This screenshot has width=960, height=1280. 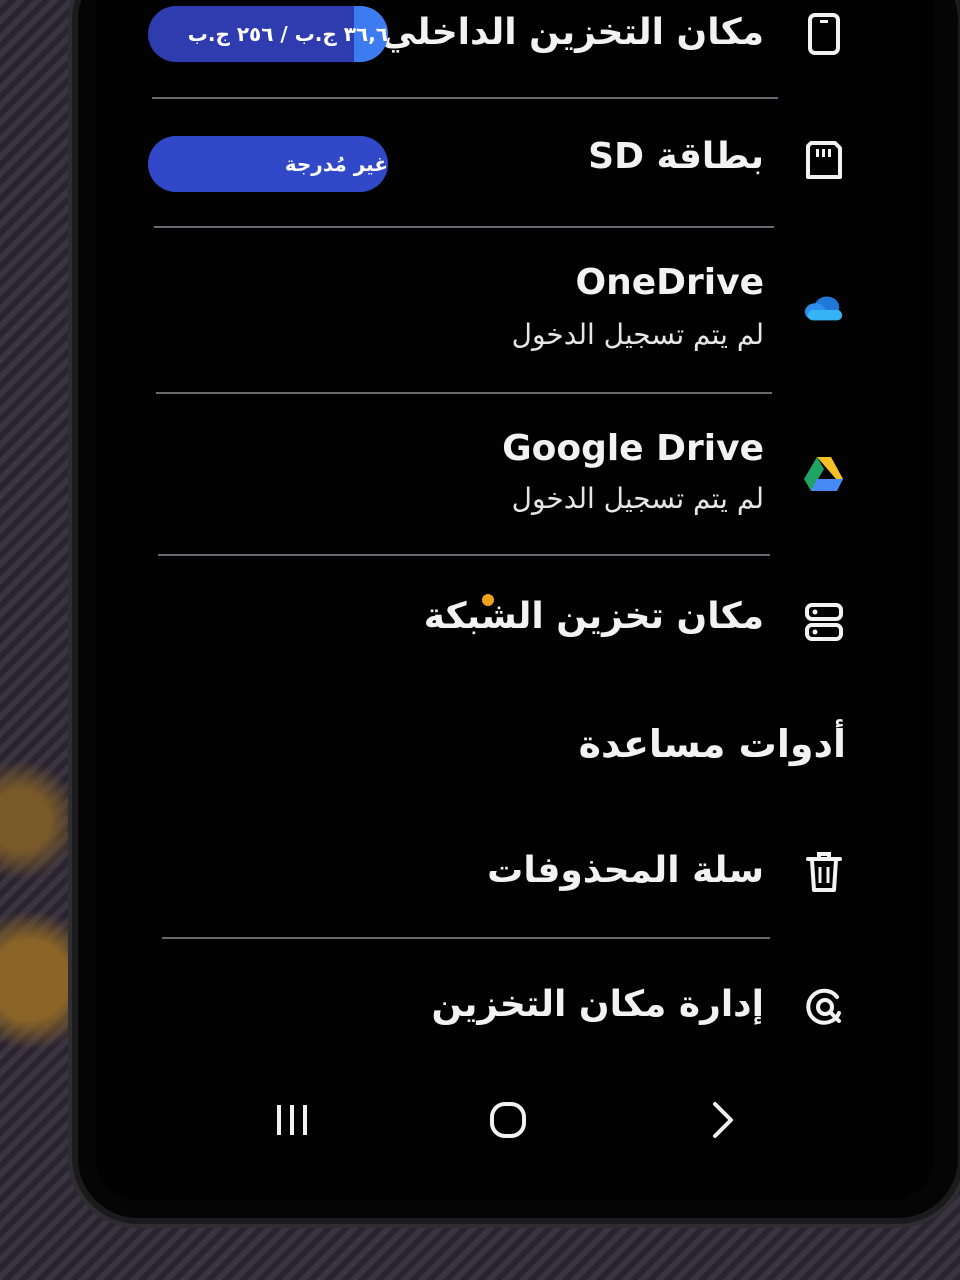 What do you see at coordinates (572, 32) in the screenshot?
I see `internal-storage-label: مكان التخزين الداخلي` at bounding box center [572, 32].